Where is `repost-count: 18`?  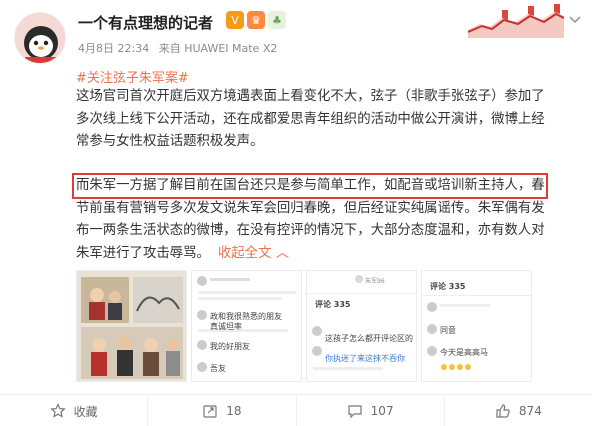 repost-count: 18 is located at coordinates (234, 411).